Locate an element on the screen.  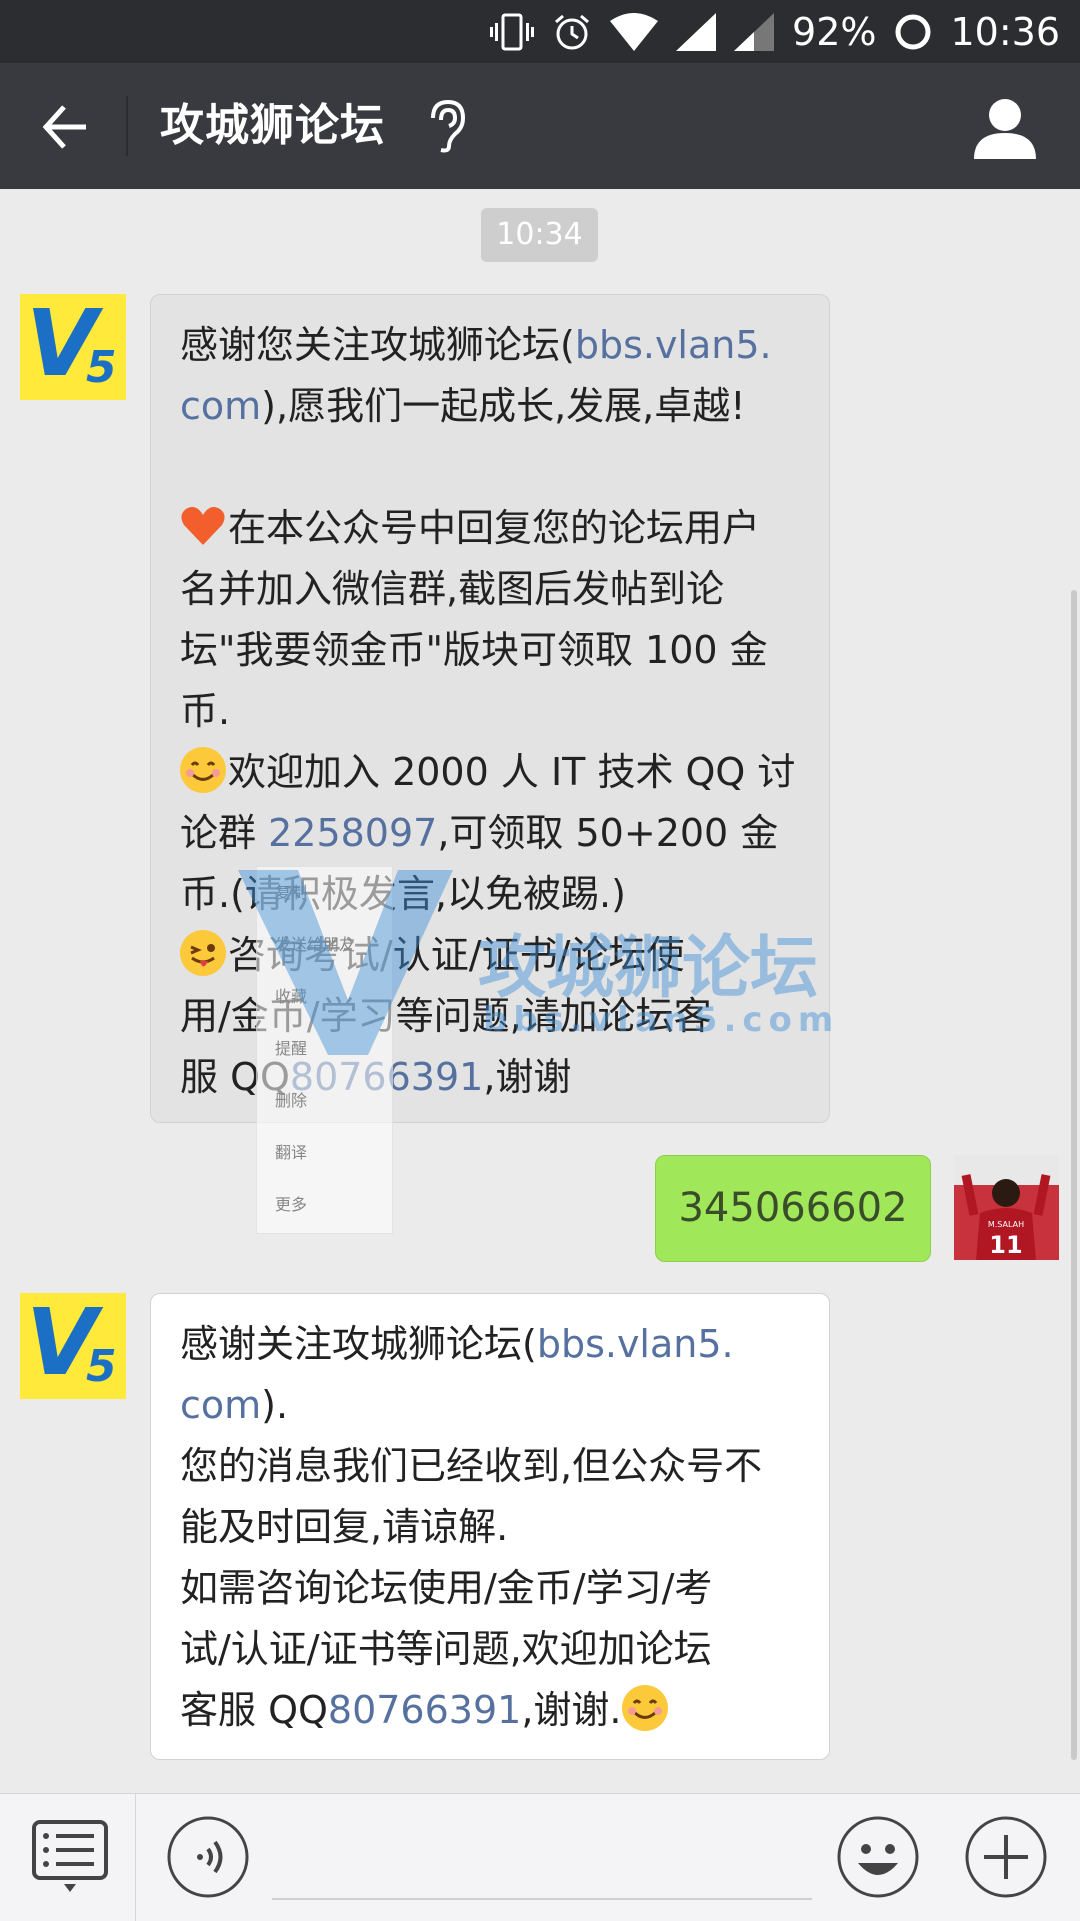
menu-item-remind: 提醒 is located at coordinates (324, 1049).